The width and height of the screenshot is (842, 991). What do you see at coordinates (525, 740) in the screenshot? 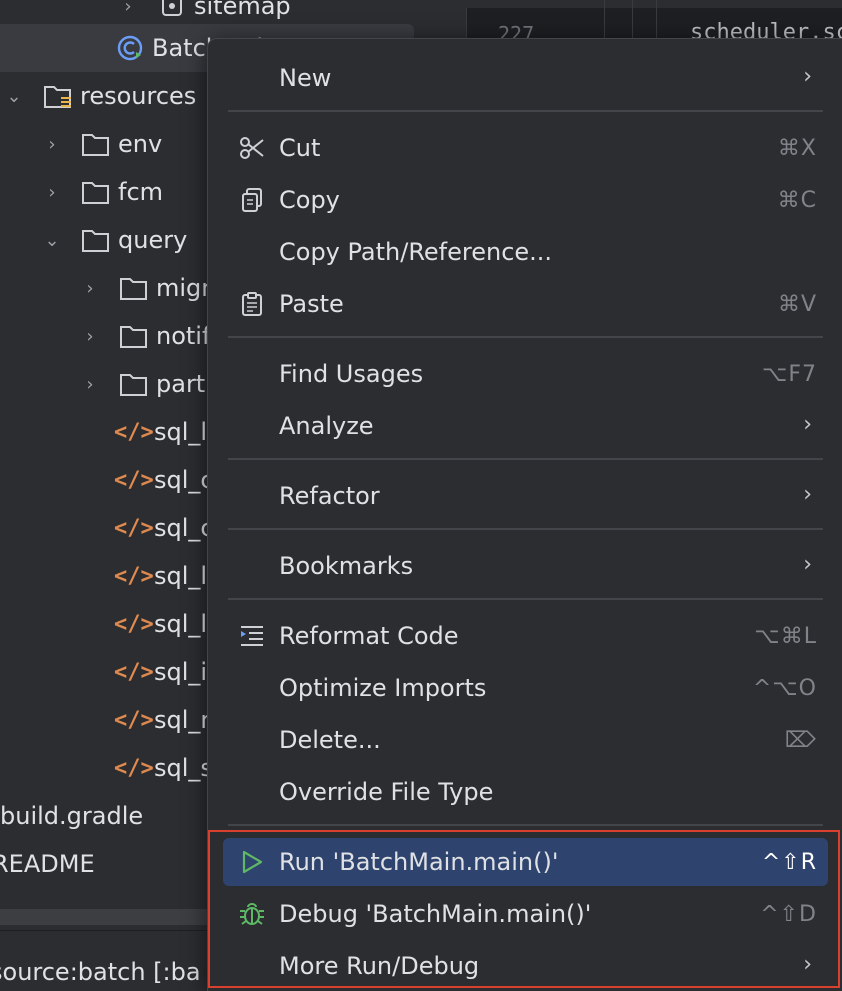
I see `menu-item-delete: Delete... ⌦` at bounding box center [525, 740].